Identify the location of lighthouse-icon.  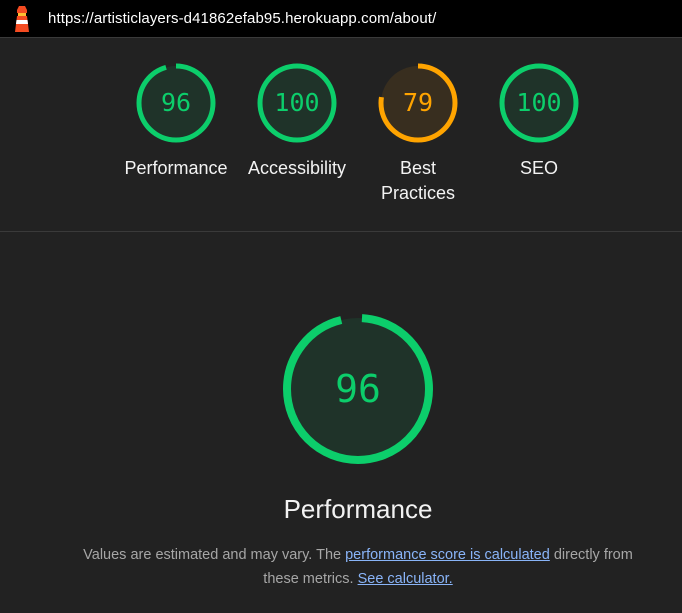
(22, 19).